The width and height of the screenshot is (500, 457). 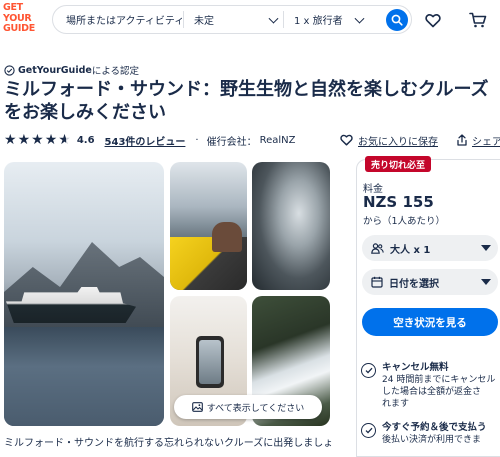 I want to click on search-icon, so click(x=397, y=20).